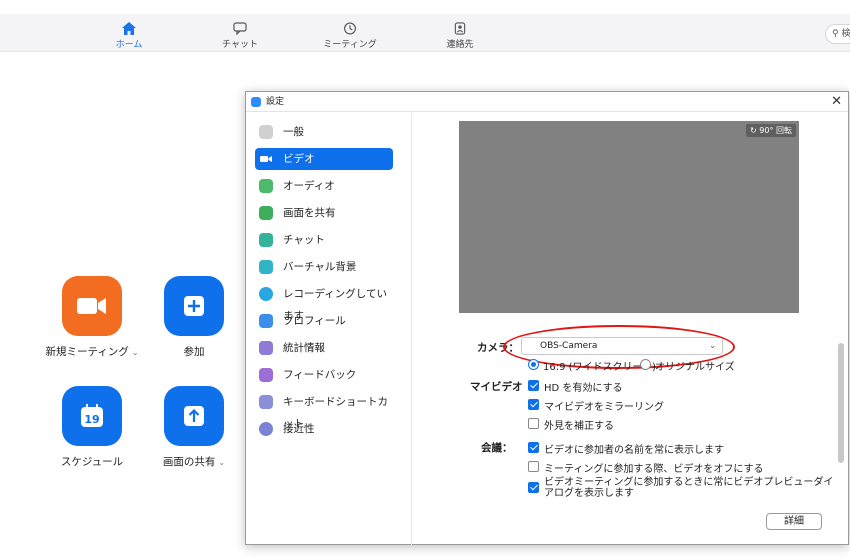 The width and height of the screenshot is (850, 558). Describe the element at coordinates (240, 36) in the screenshot. I see `nav-chat: チャット` at that location.